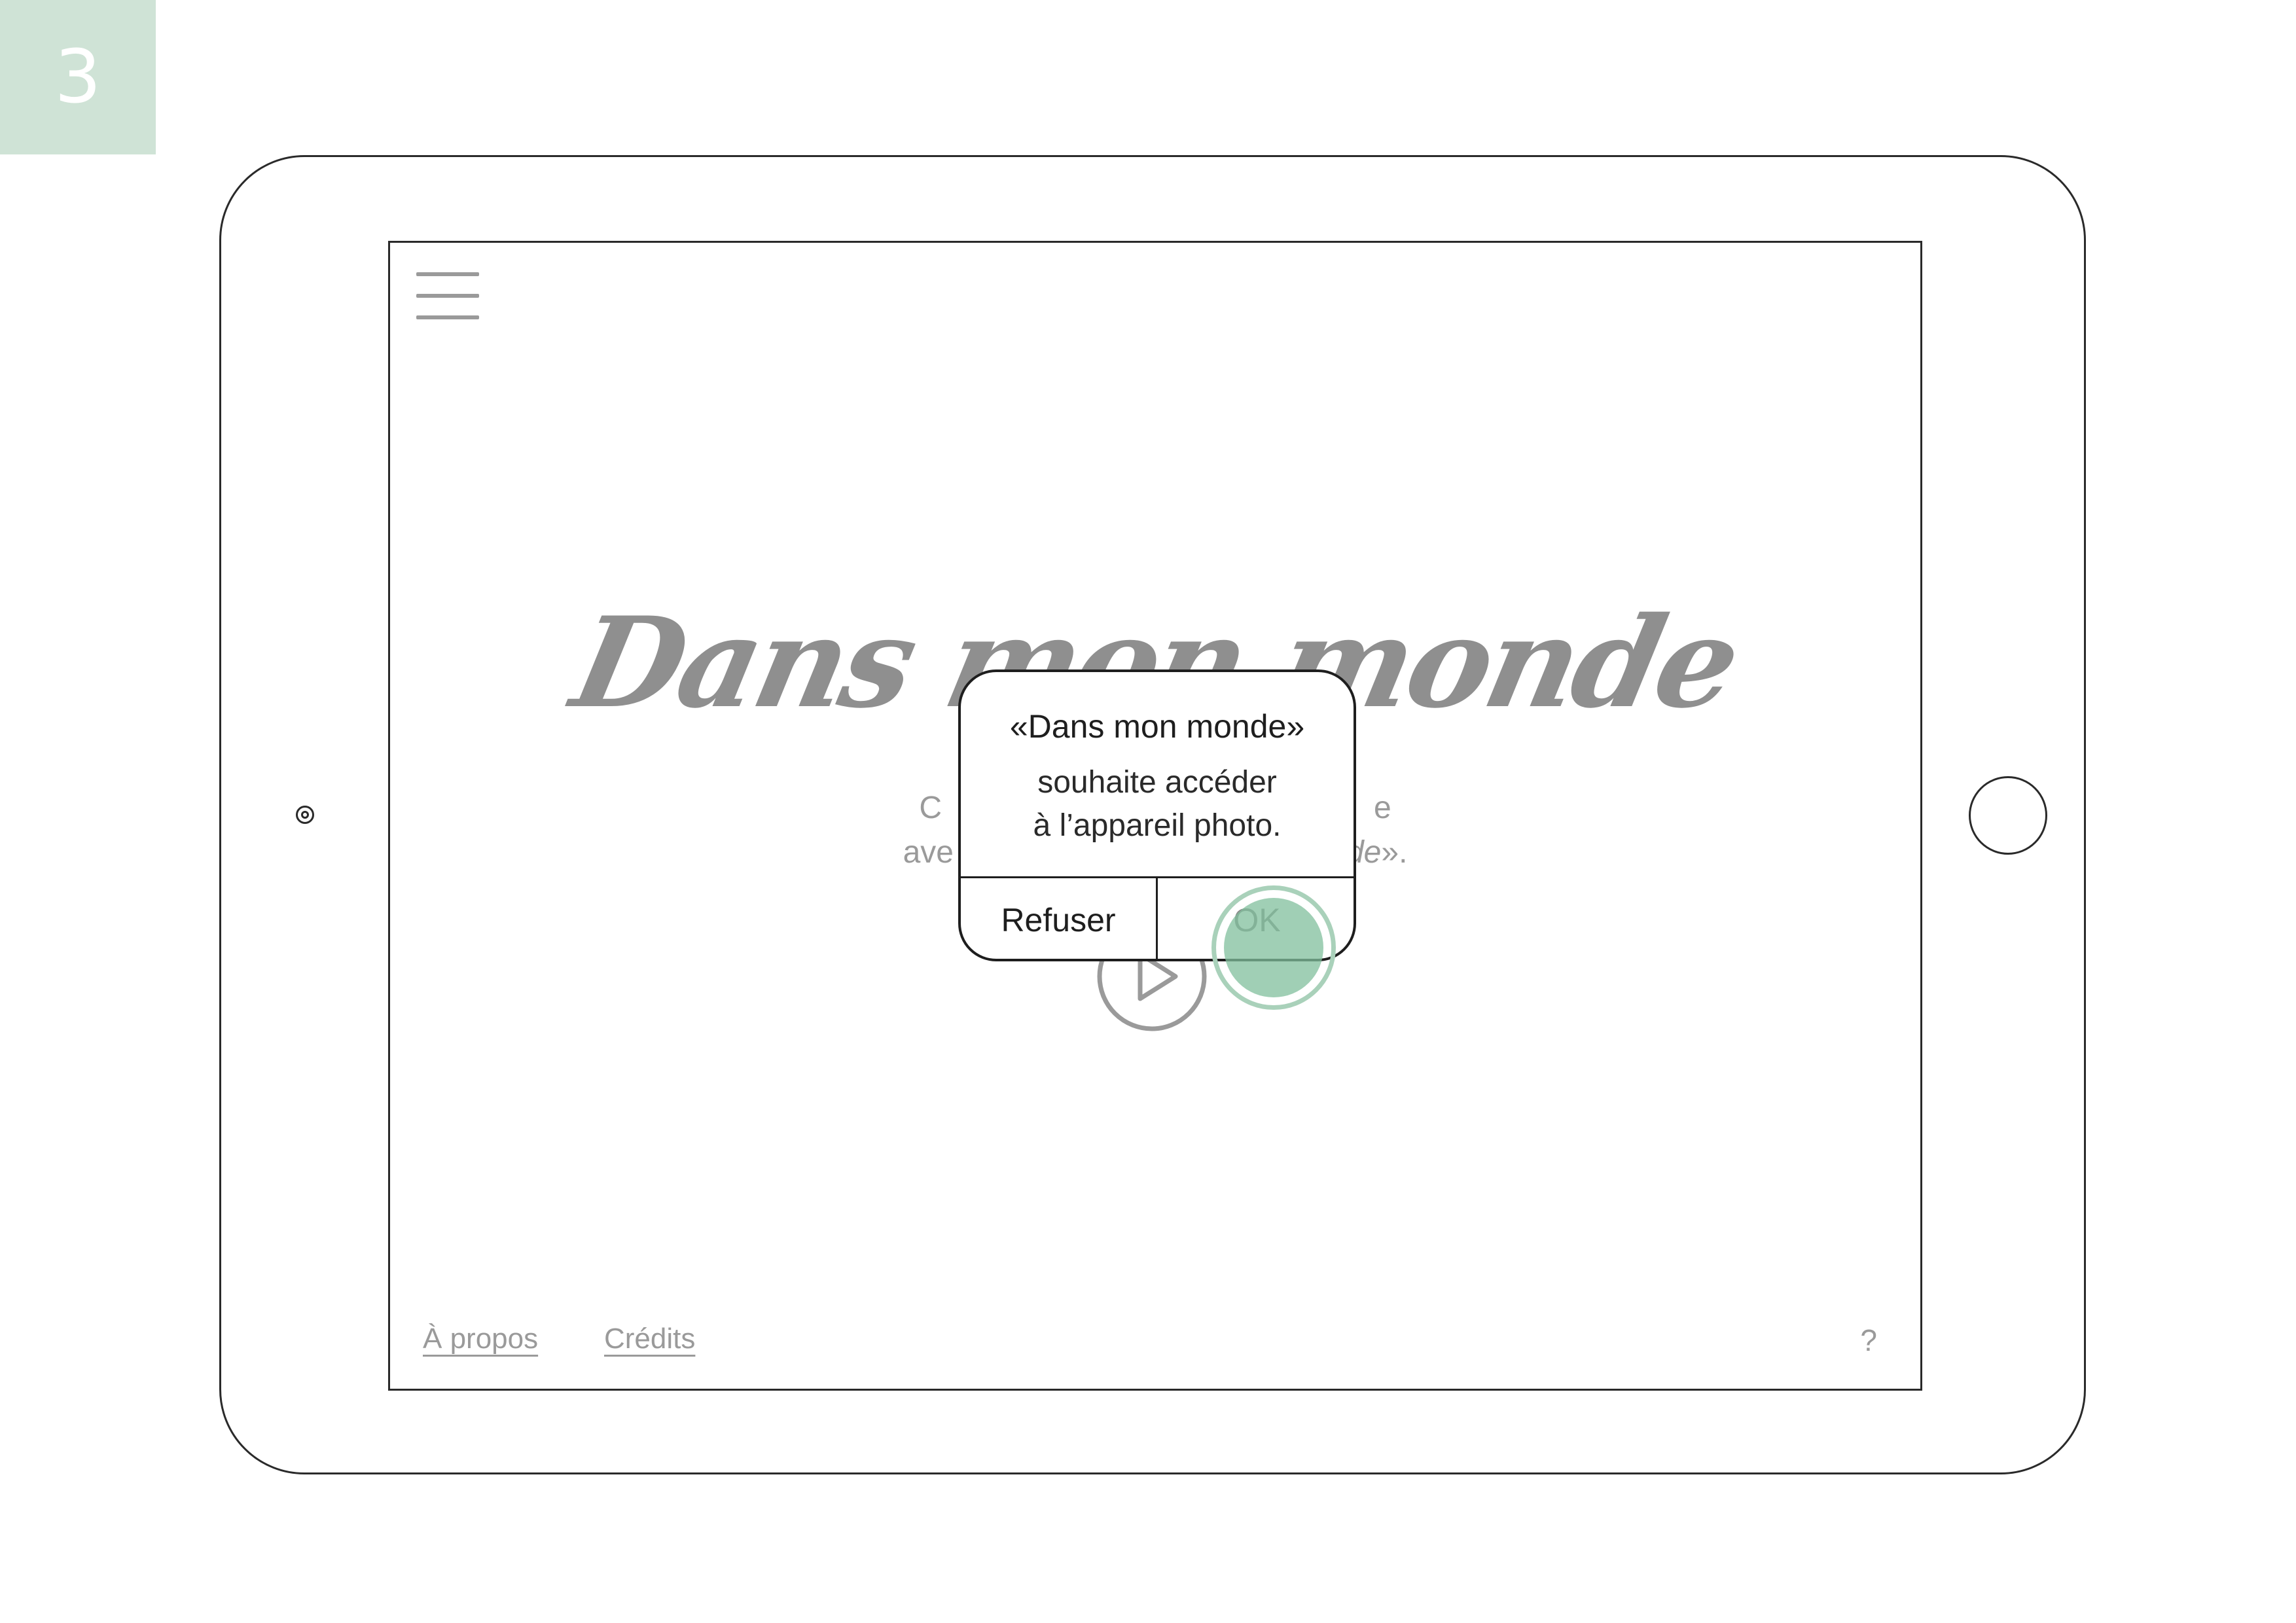 The height and width of the screenshot is (1623, 2296). I want to click on step-number-badge: 3, so click(78, 77).